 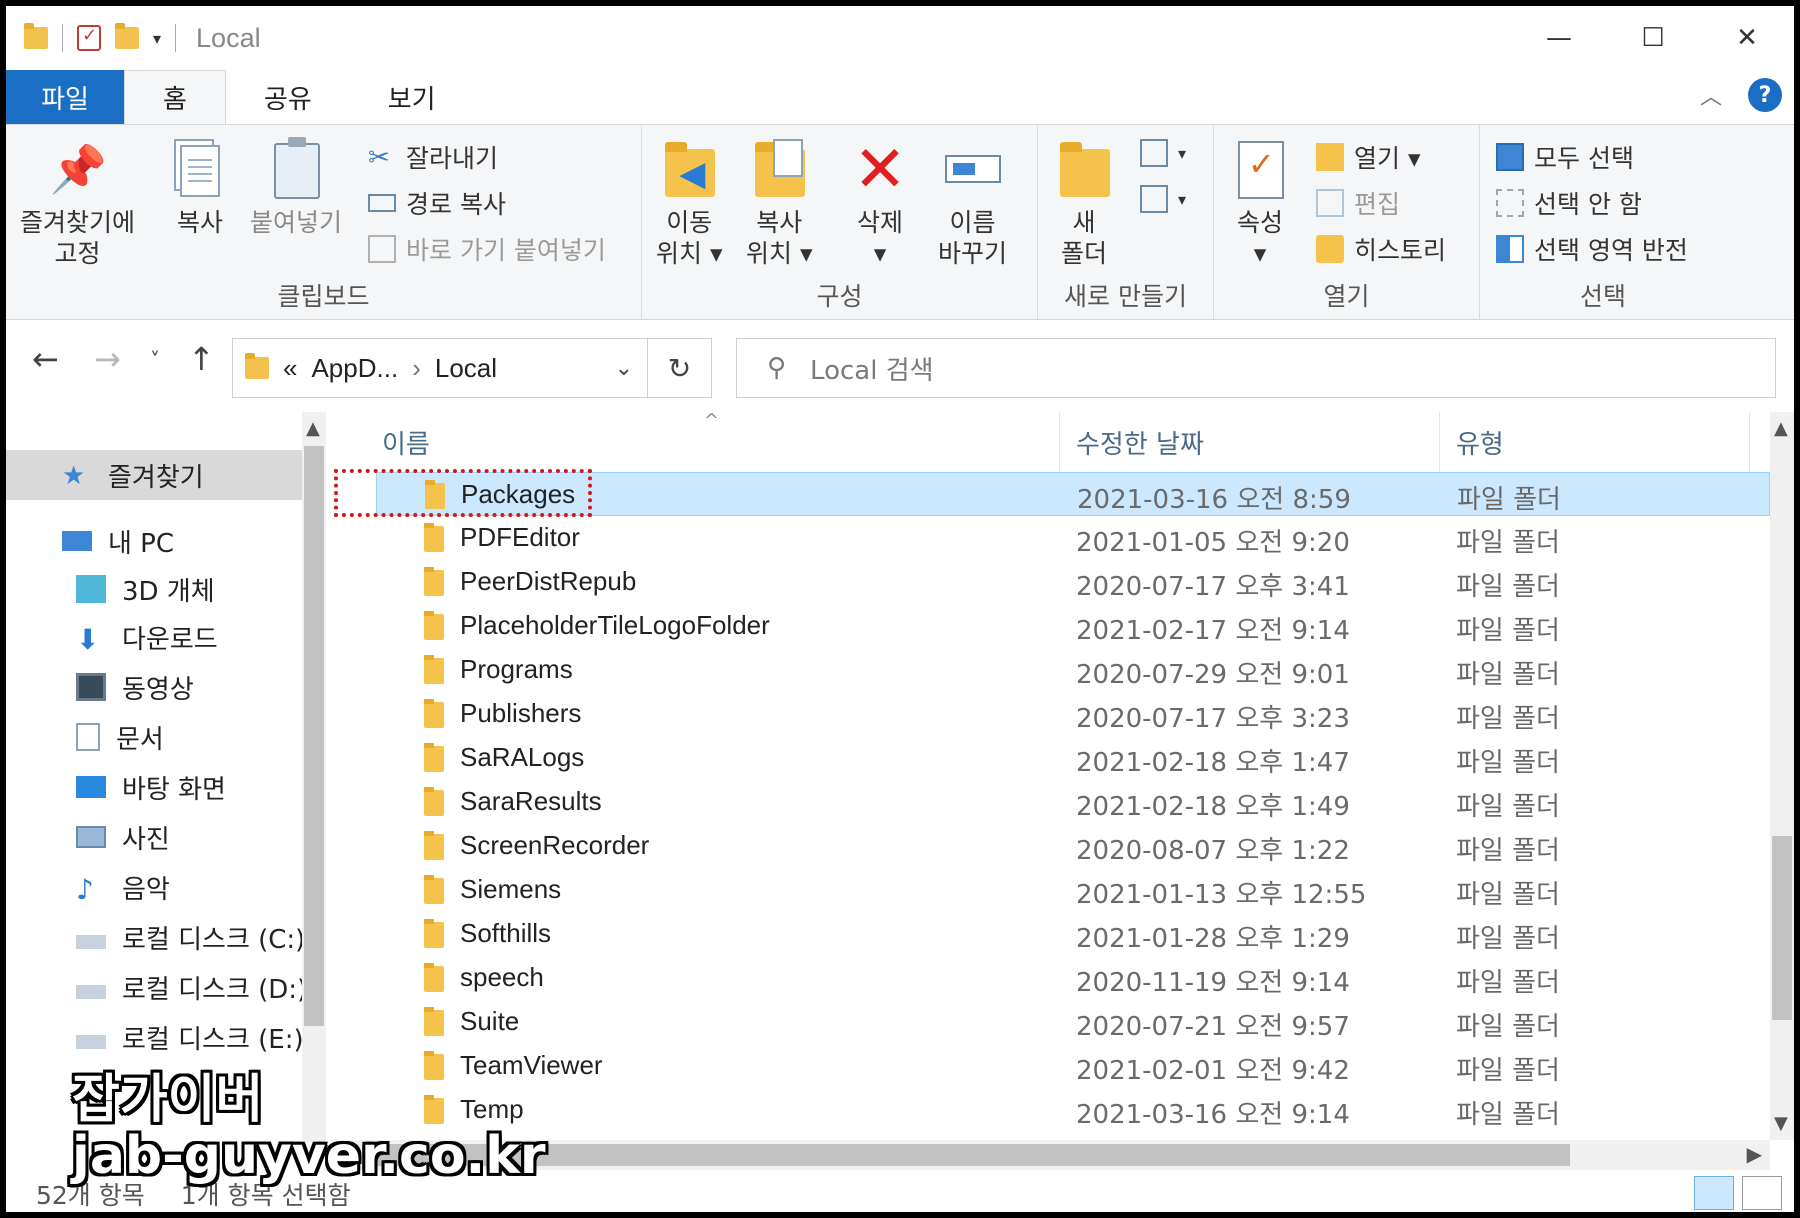 I want to click on address-dropdown-icon: ⌄, so click(x=624, y=368).